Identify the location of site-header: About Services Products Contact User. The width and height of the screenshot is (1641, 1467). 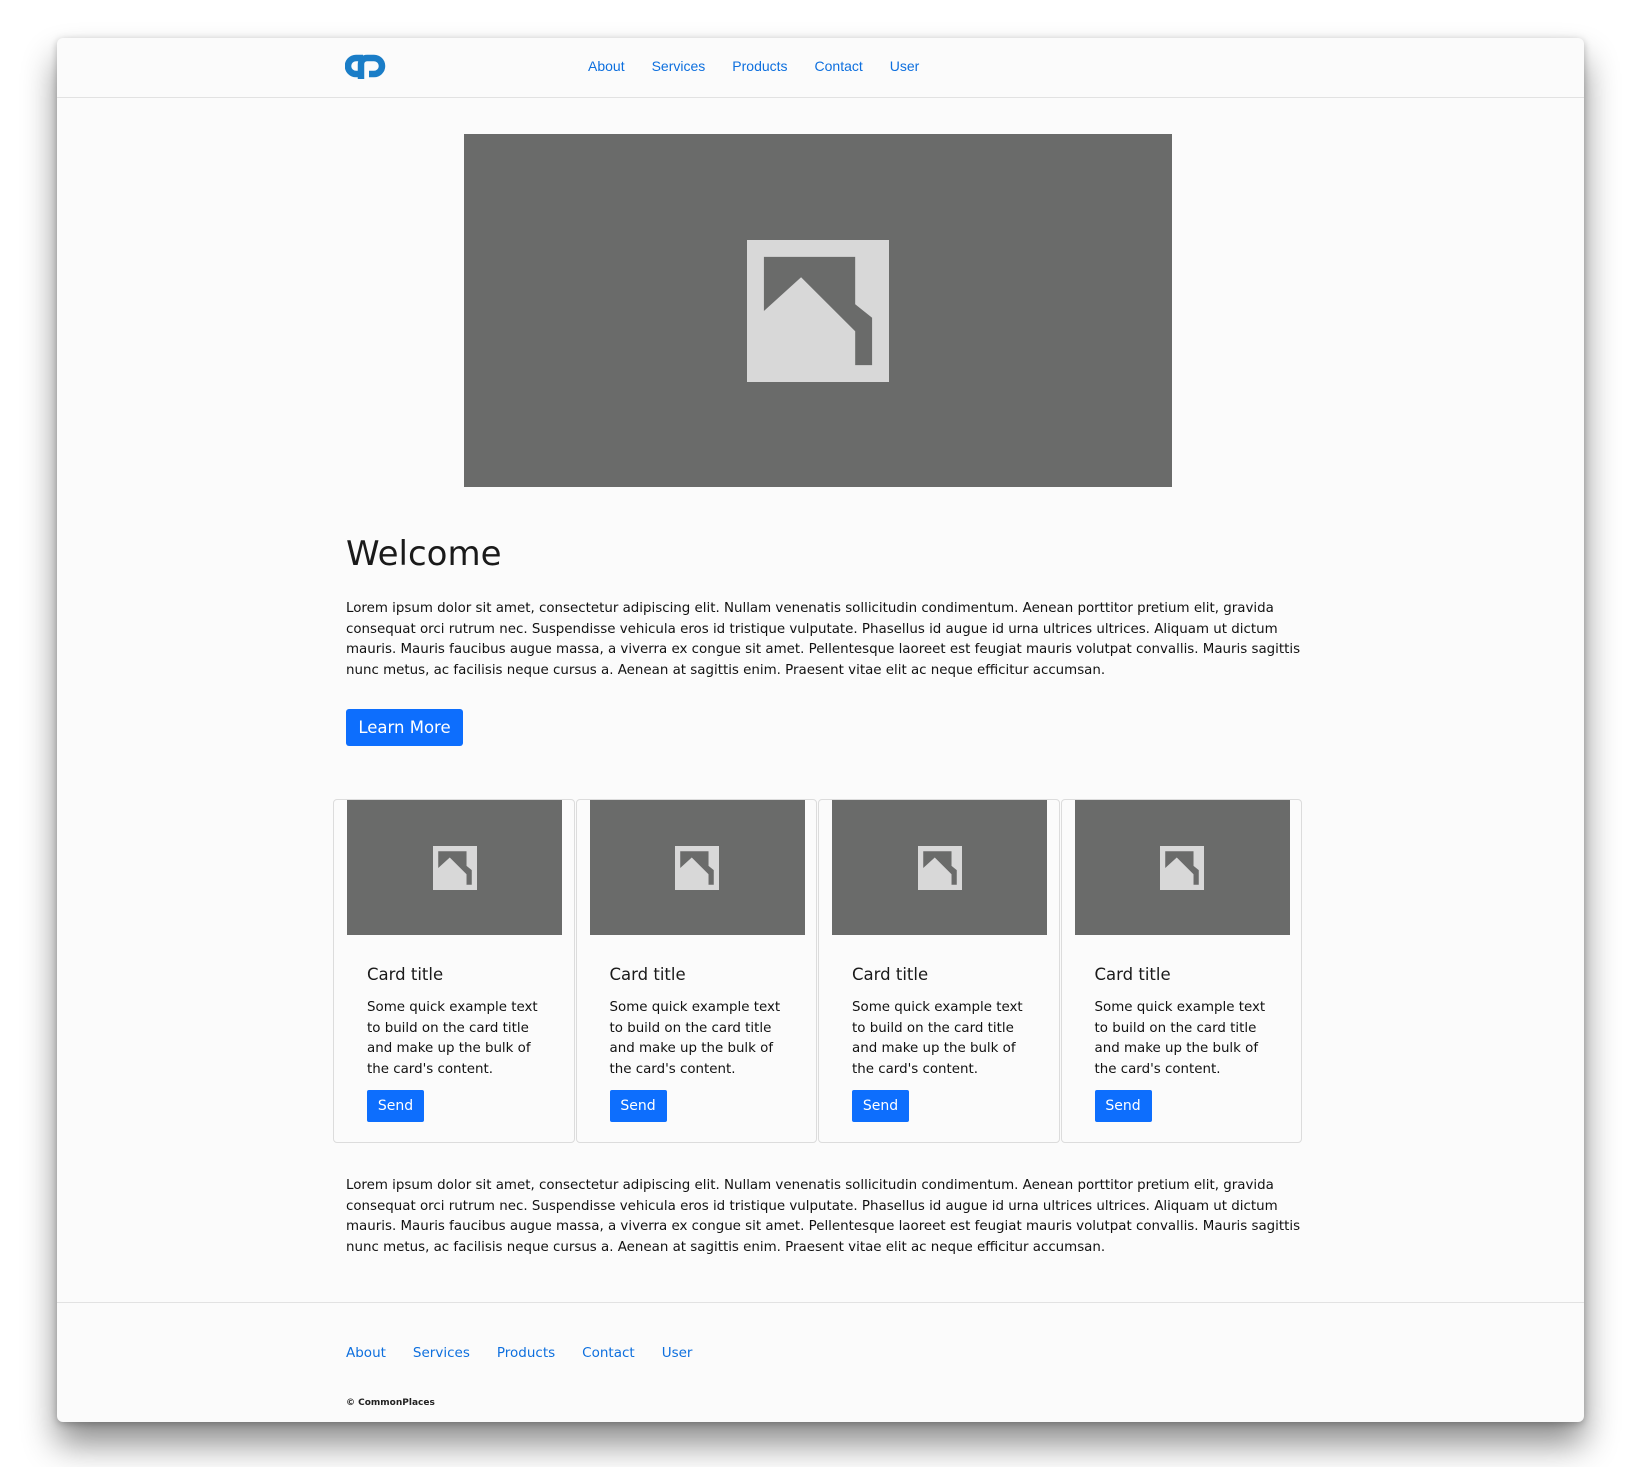
(820, 68).